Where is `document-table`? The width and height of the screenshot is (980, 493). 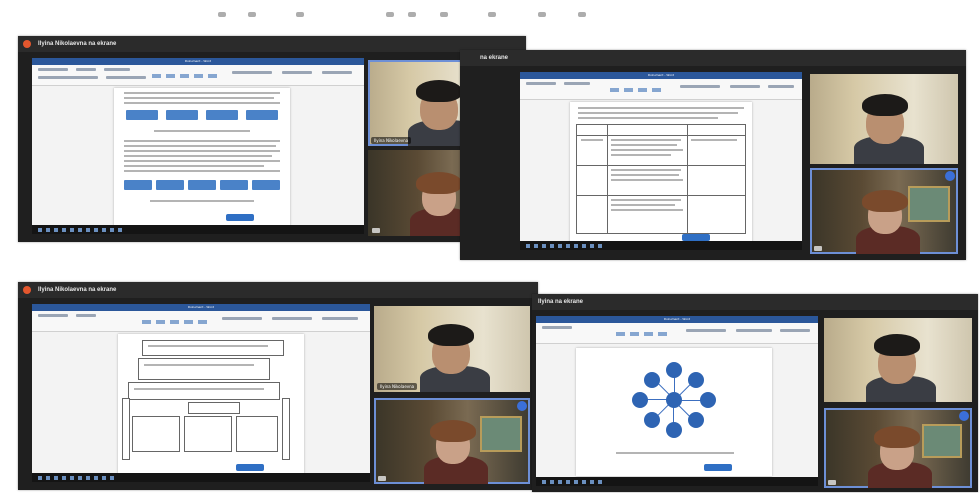 document-table is located at coordinates (661, 179).